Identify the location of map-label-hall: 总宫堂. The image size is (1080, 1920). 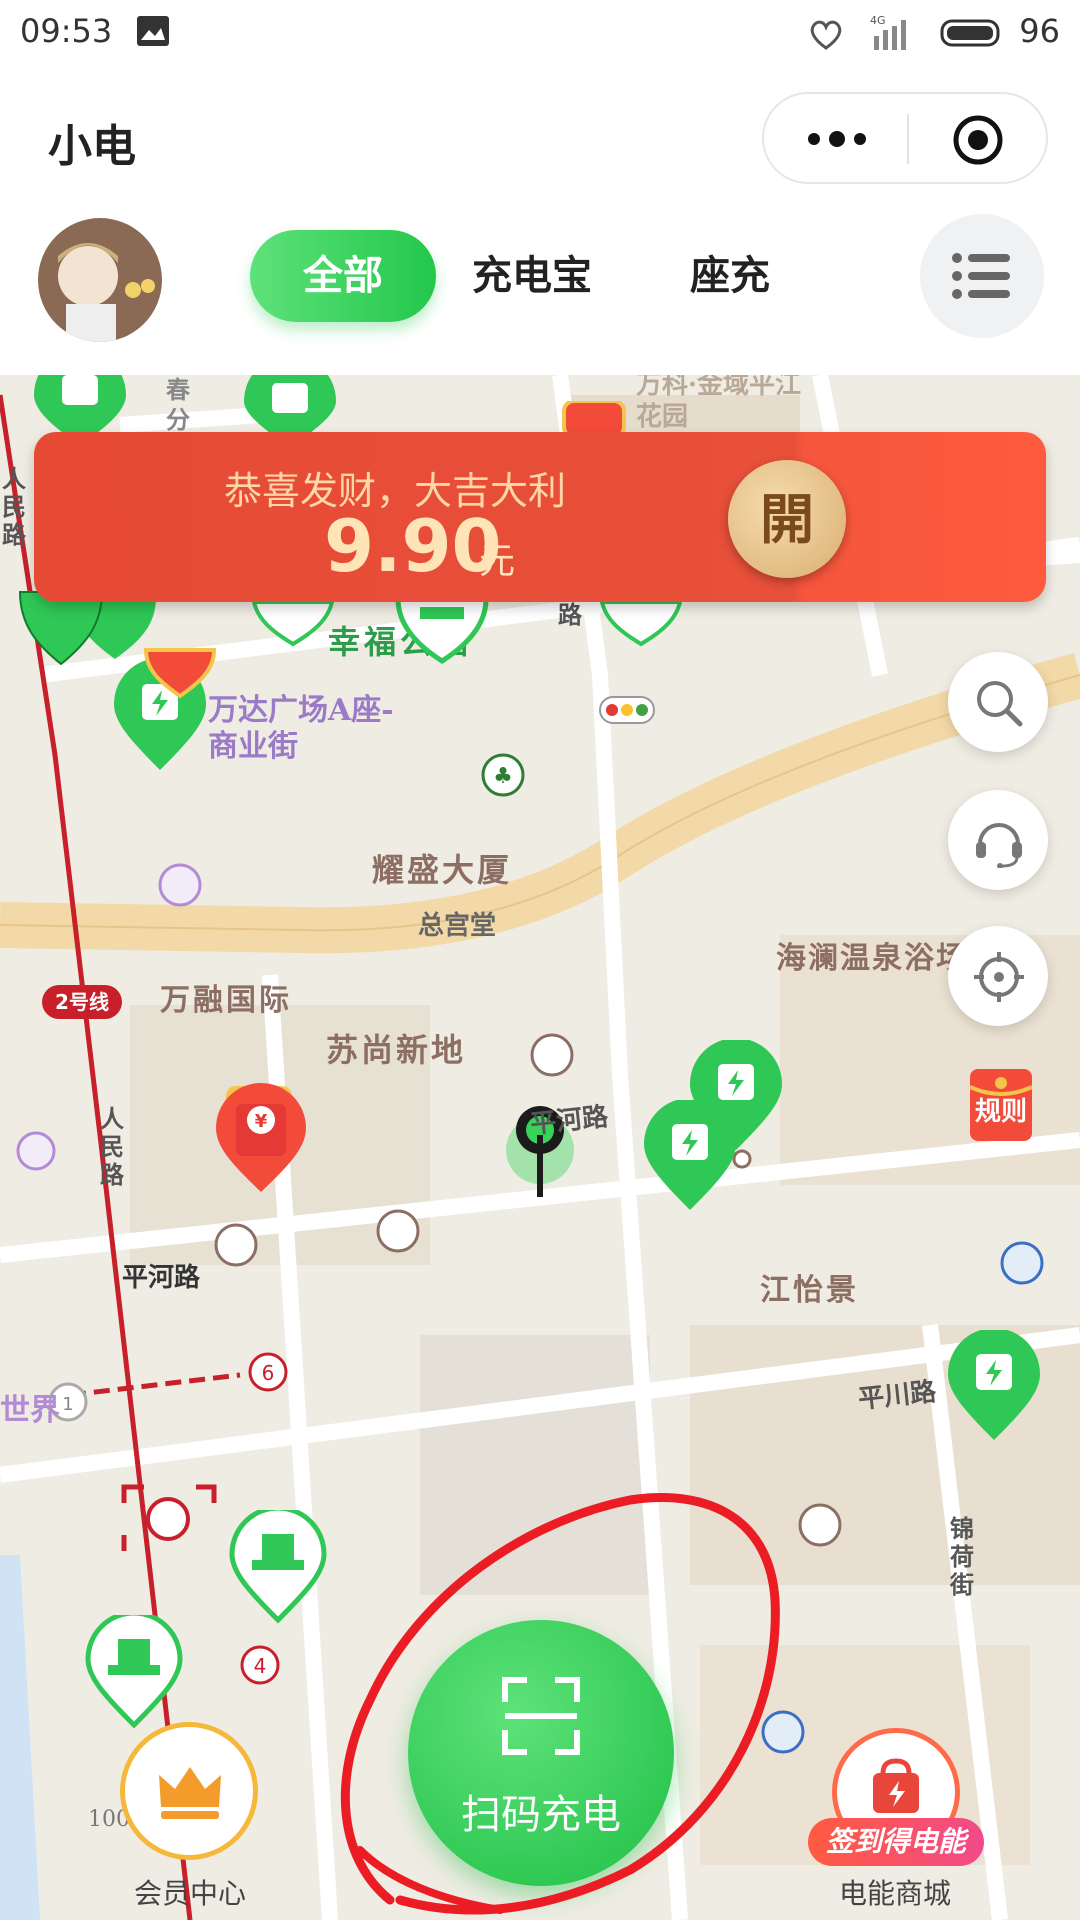
(457, 926).